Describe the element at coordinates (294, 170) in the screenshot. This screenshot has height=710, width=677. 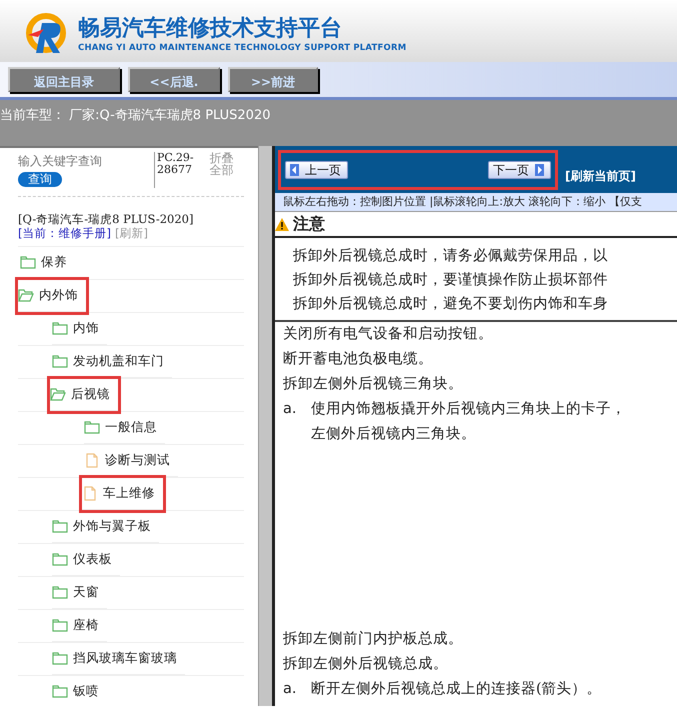
I see `left-arrow-icon` at that location.